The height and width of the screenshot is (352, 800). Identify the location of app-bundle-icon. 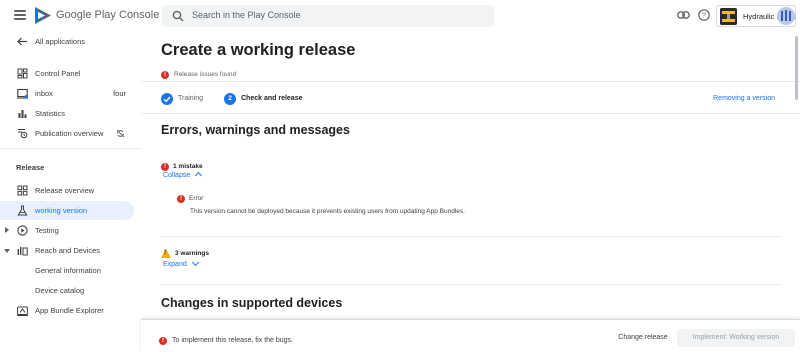
(22, 311).